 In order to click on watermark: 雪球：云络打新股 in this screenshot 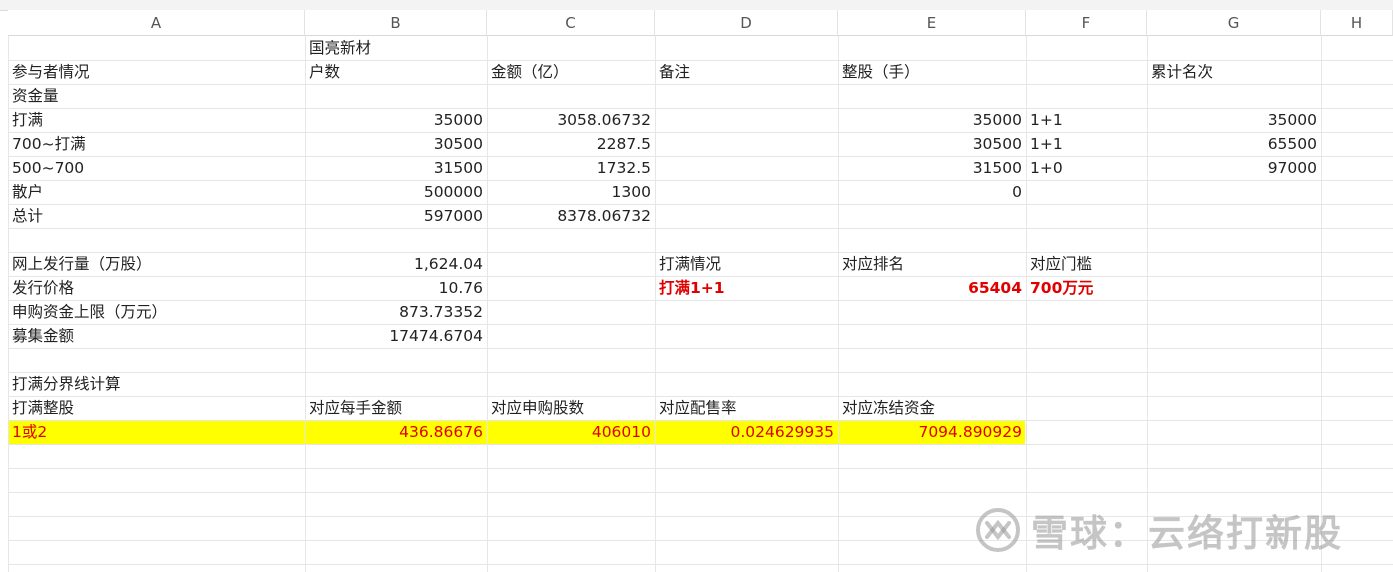, I will do `click(1159, 530)`.